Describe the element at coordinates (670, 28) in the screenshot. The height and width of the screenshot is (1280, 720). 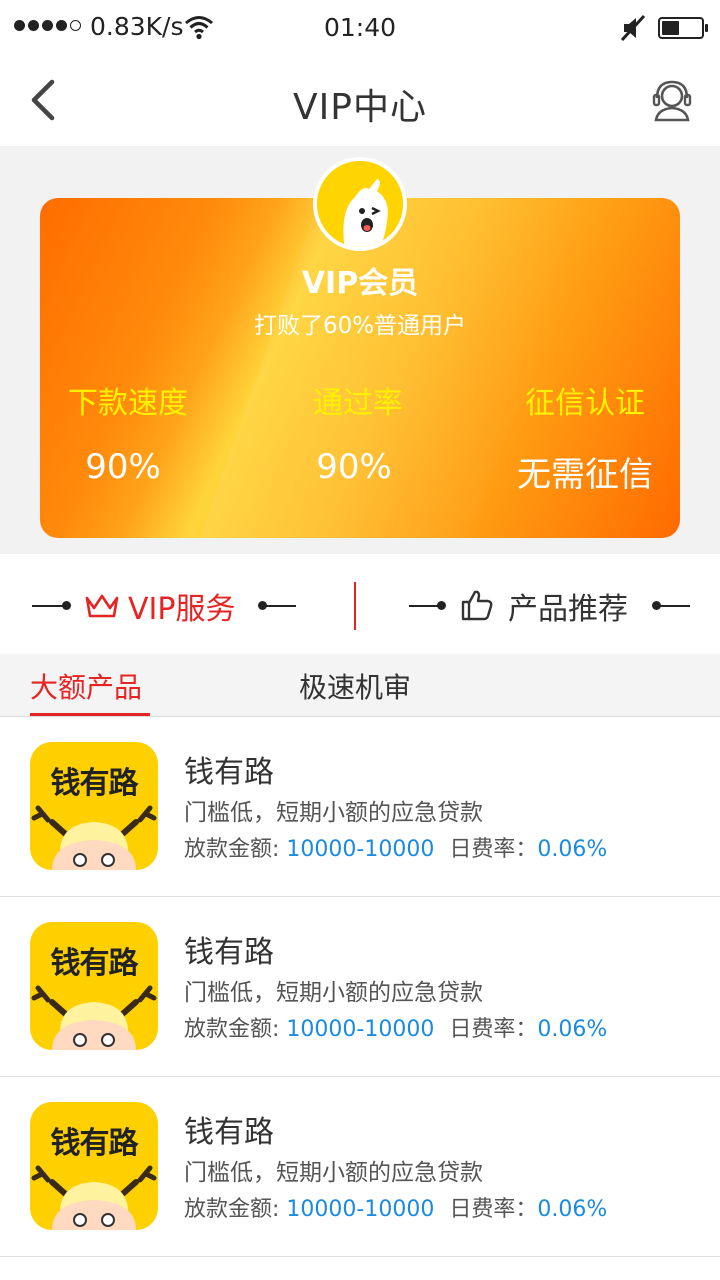
I see `battery-level-fill` at that location.